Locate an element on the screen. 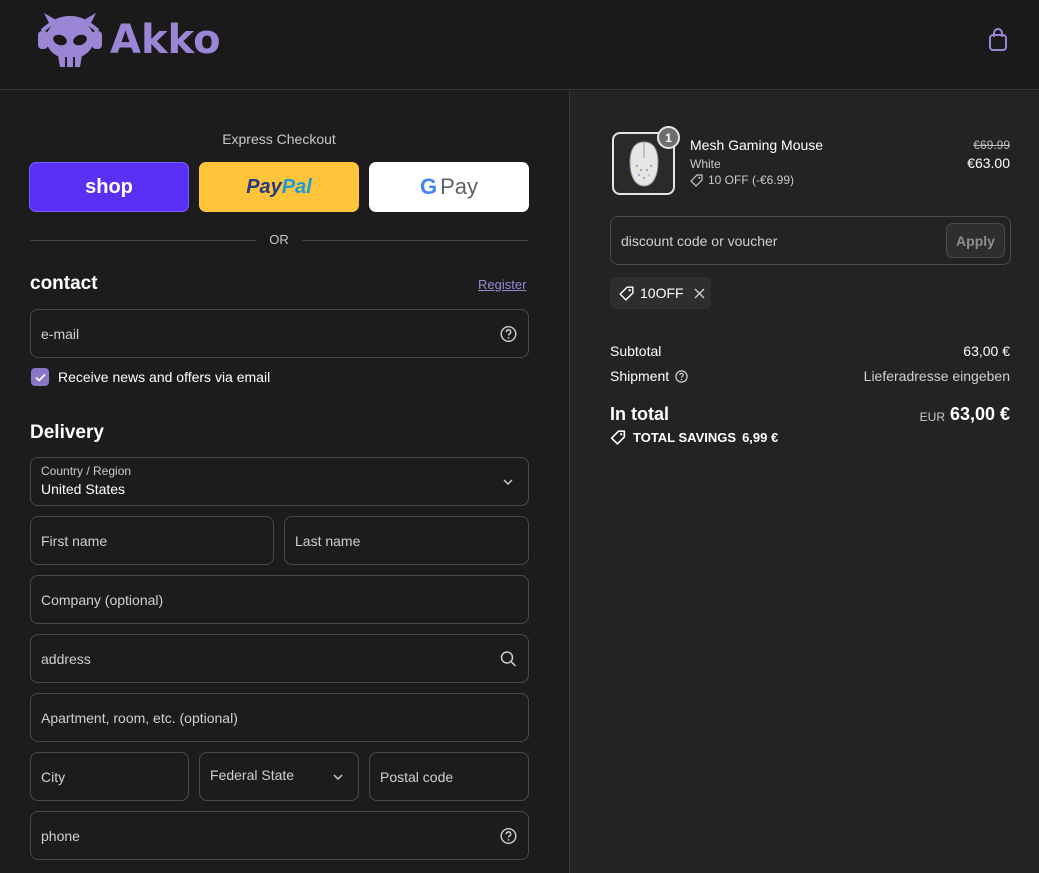 The image size is (1039, 873). shipment-row-label: Shipment is located at coordinates (649, 376).